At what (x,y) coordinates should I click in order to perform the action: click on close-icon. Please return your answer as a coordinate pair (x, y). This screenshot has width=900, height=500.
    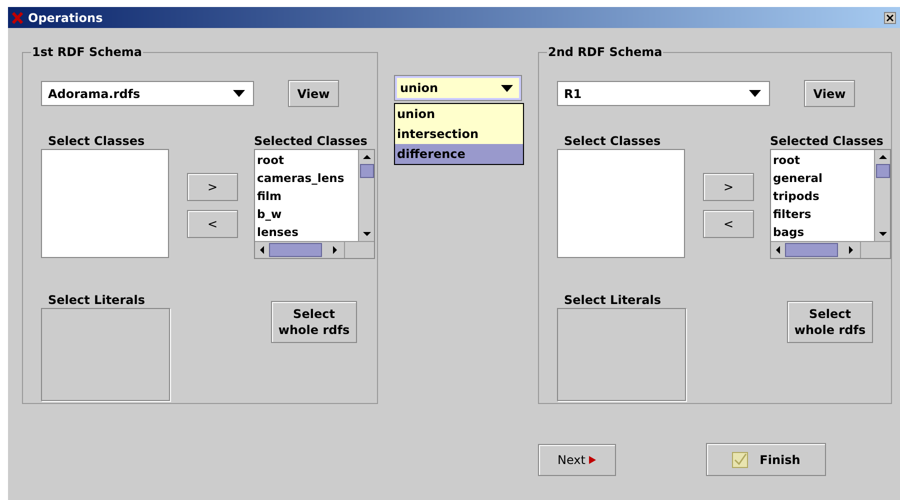
    Looking at the image, I should click on (890, 18).